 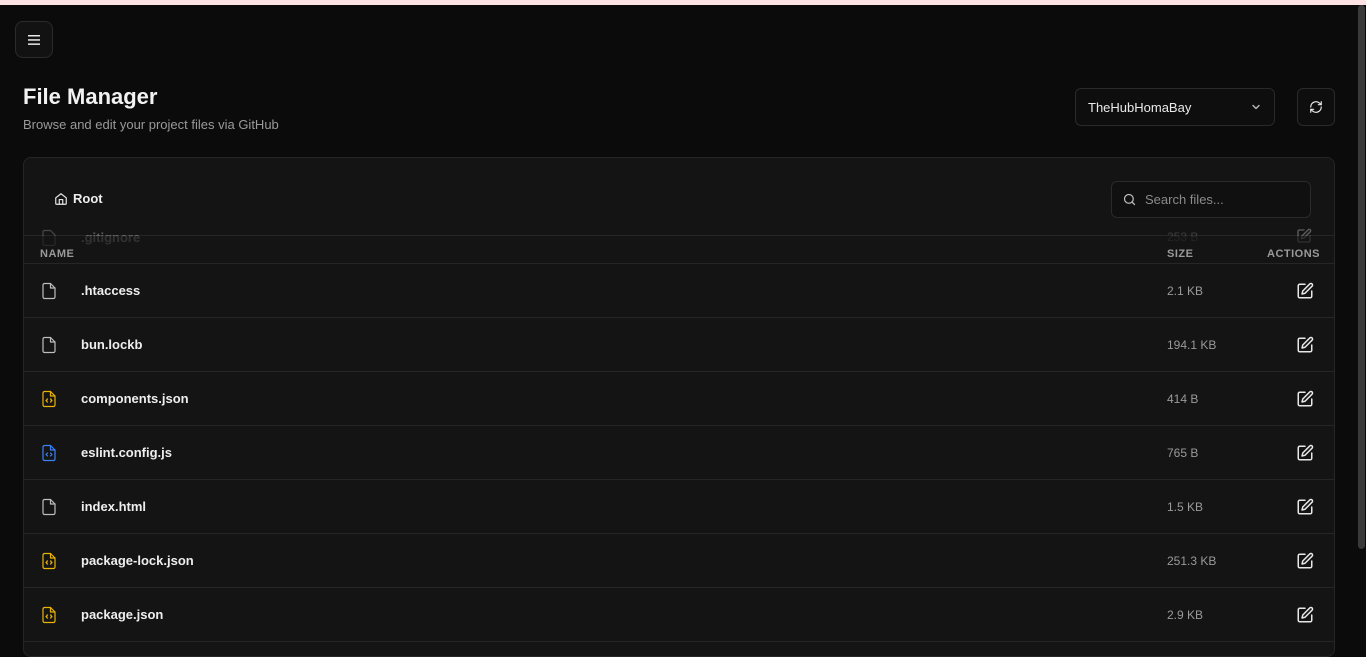 What do you see at coordinates (1140, 107) in the screenshot?
I see `repo-select-value: TheHubHomaBay` at bounding box center [1140, 107].